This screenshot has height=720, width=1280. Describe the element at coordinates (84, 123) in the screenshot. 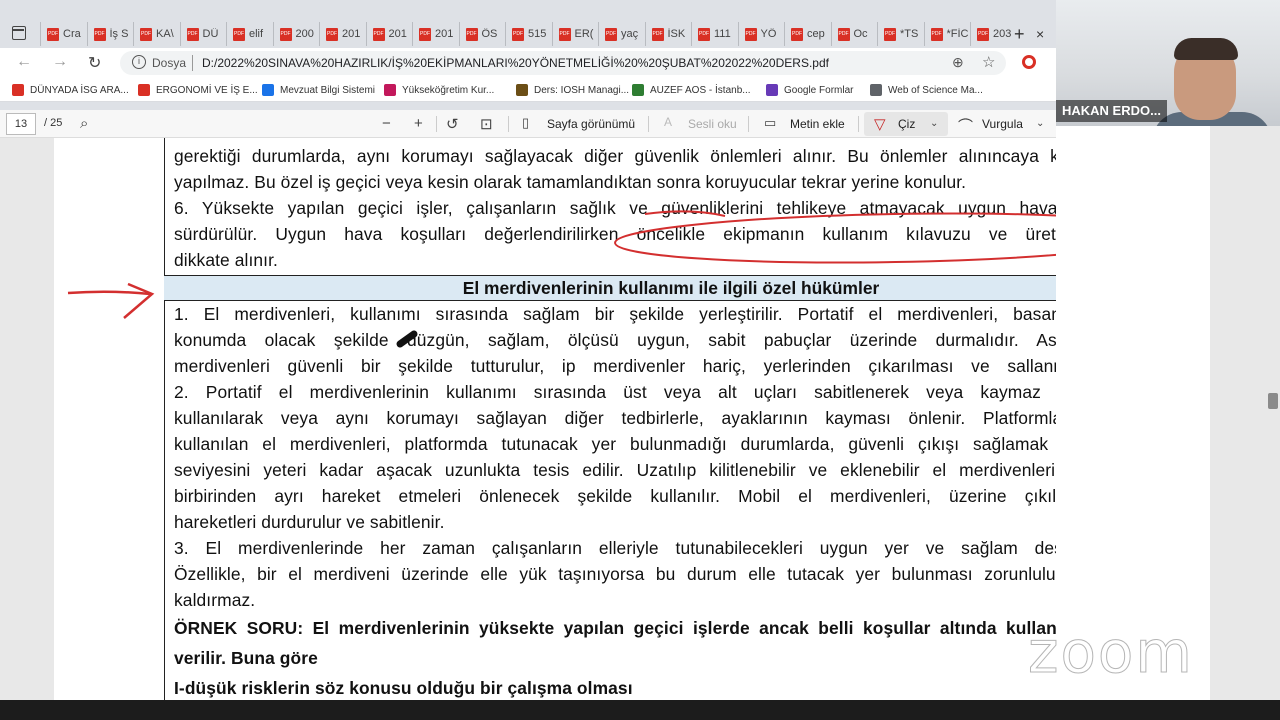

I see `search-icon: ⌕` at that location.